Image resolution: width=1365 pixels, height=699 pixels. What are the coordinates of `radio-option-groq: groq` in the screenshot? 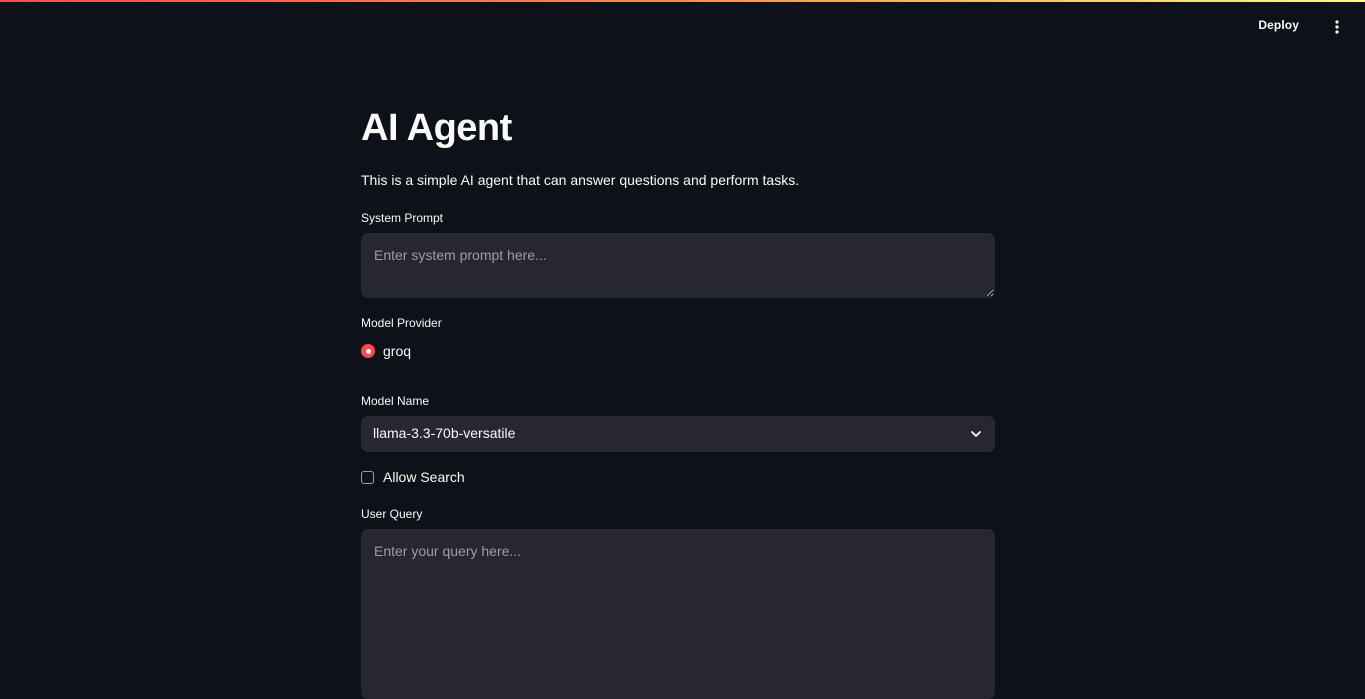 It's located at (678, 351).